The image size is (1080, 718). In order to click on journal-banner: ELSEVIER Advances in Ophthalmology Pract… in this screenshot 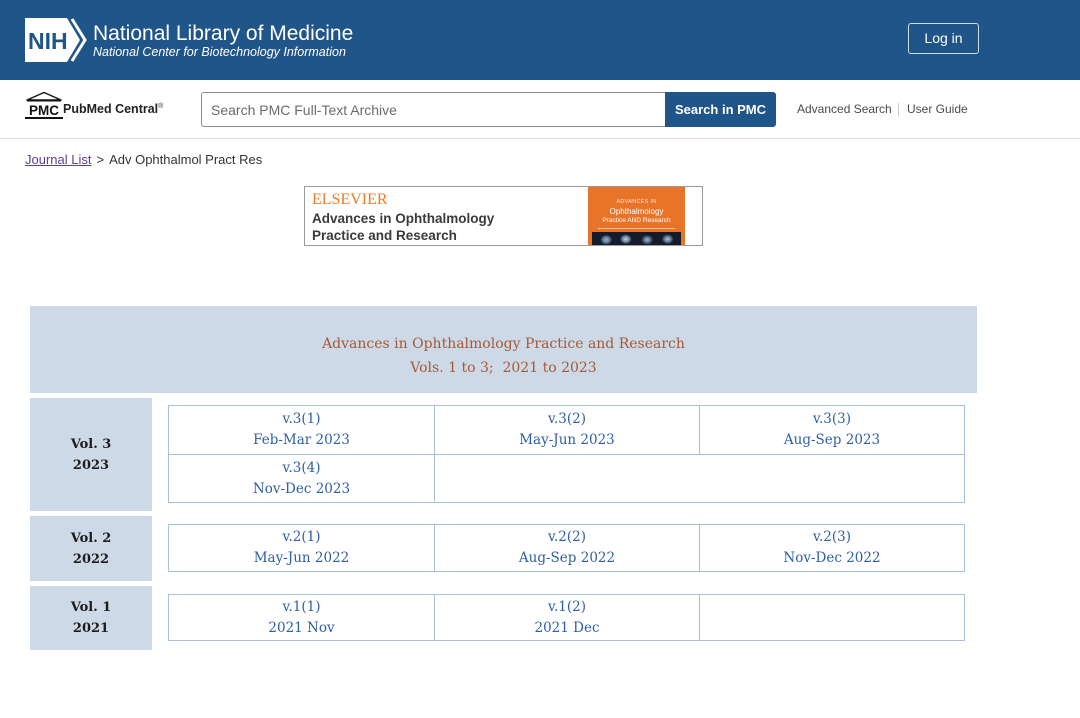, I will do `click(503, 216)`.